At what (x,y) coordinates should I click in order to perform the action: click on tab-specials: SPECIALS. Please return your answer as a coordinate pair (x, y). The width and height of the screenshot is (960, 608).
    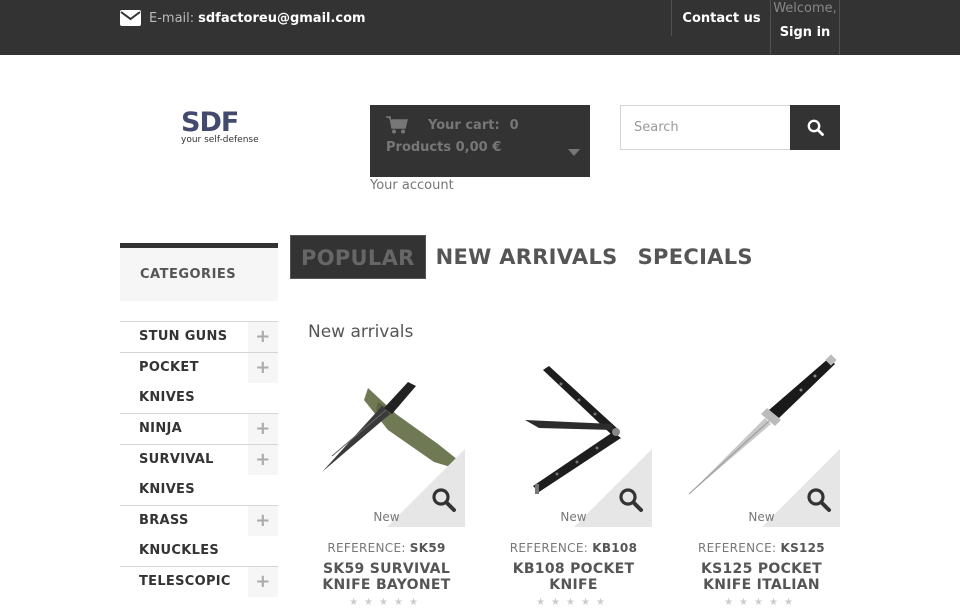
    Looking at the image, I should click on (695, 257).